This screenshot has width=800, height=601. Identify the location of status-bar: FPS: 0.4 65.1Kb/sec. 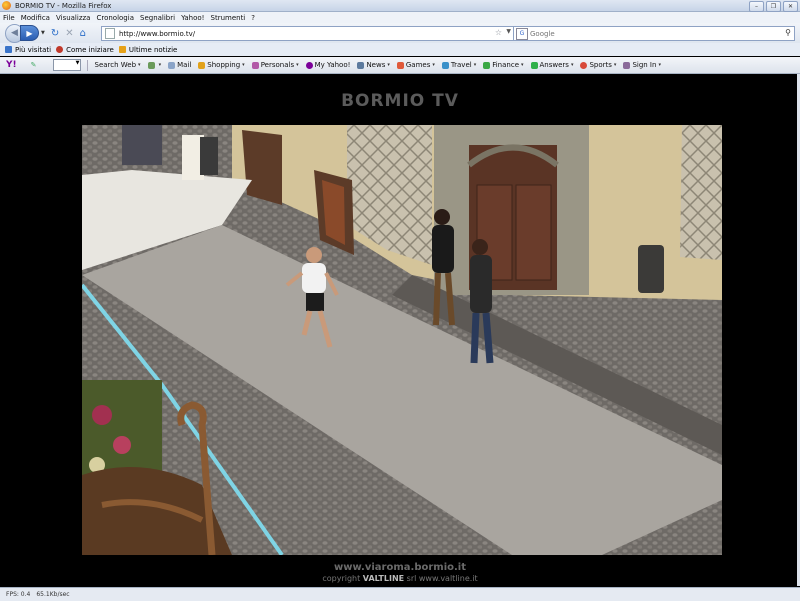
(400, 594).